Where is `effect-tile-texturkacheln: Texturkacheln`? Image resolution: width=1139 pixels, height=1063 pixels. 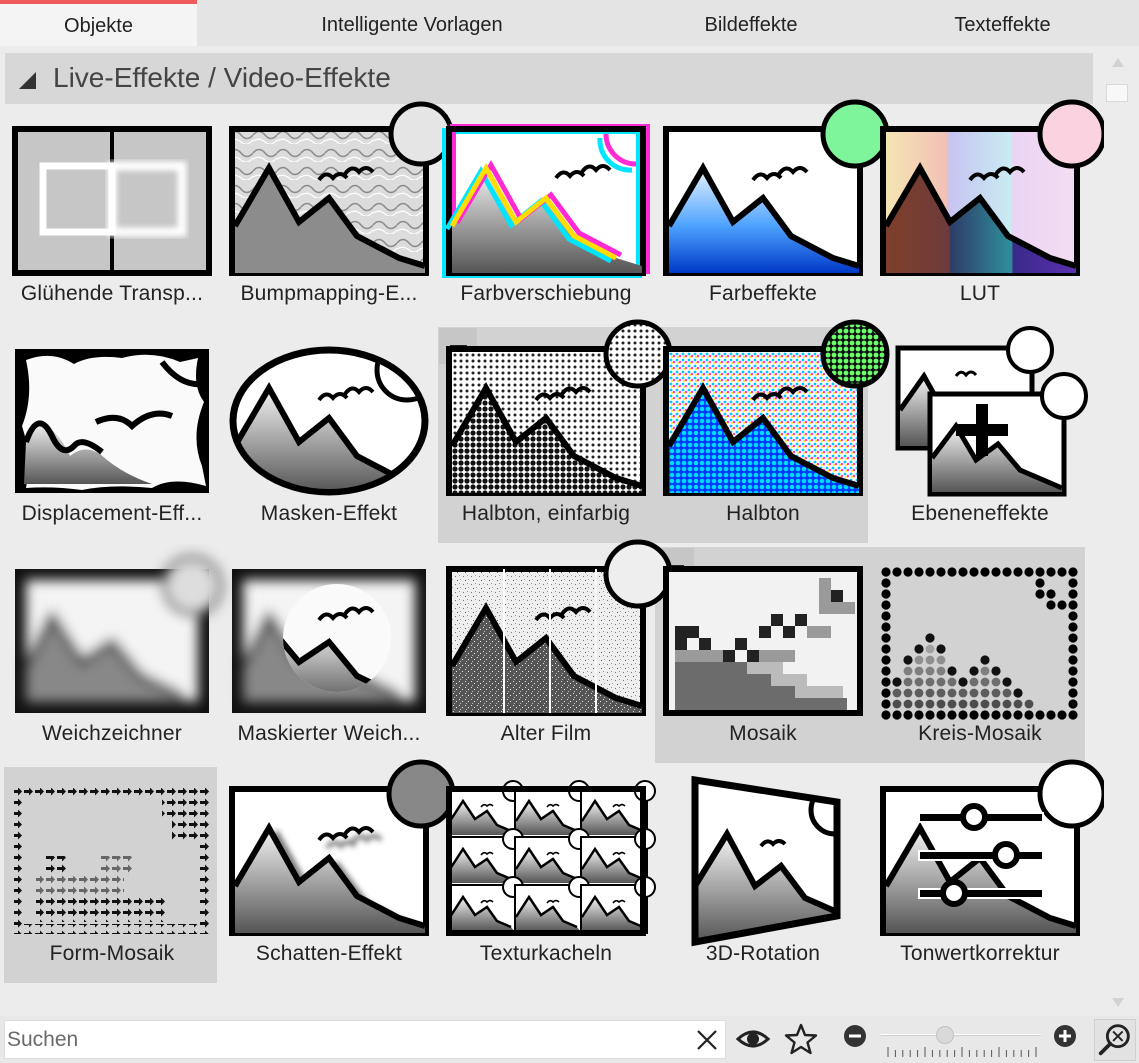
effect-tile-texturkacheln: Texturkacheln is located at coordinates (547, 884).